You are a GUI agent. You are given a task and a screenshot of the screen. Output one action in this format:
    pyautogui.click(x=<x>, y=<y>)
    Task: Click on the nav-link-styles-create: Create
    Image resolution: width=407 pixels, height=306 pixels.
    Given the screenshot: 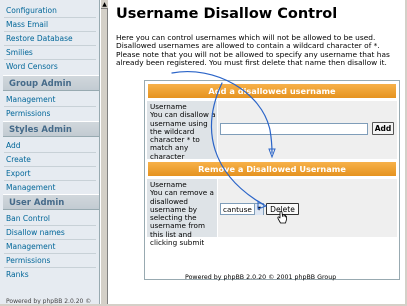 What is the action you would take?
    pyautogui.click(x=51, y=159)
    